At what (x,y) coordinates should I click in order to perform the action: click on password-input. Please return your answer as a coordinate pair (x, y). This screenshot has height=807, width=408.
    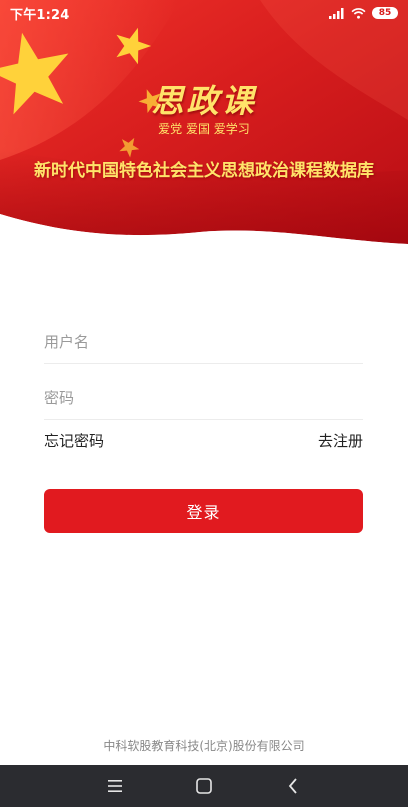
    Looking at the image, I should click on (203, 397).